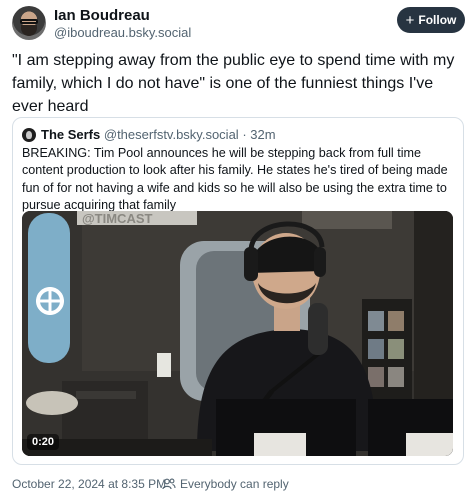  What do you see at coordinates (437, 20) in the screenshot?
I see `follow-label: Follow` at bounding box center [437, 20].